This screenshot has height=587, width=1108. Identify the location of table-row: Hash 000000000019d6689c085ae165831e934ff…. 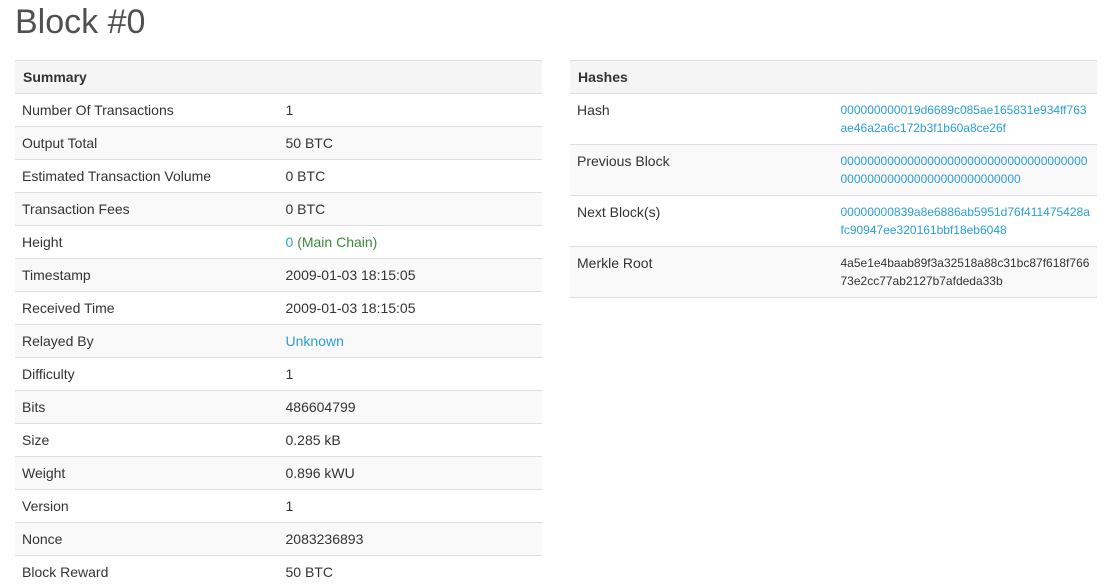
(833, 119).